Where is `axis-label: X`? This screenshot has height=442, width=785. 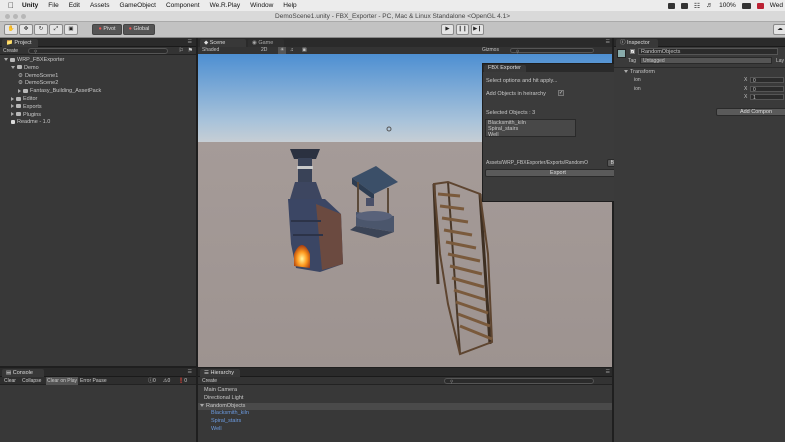 axis-label: X is located at coordinates (746, 88).